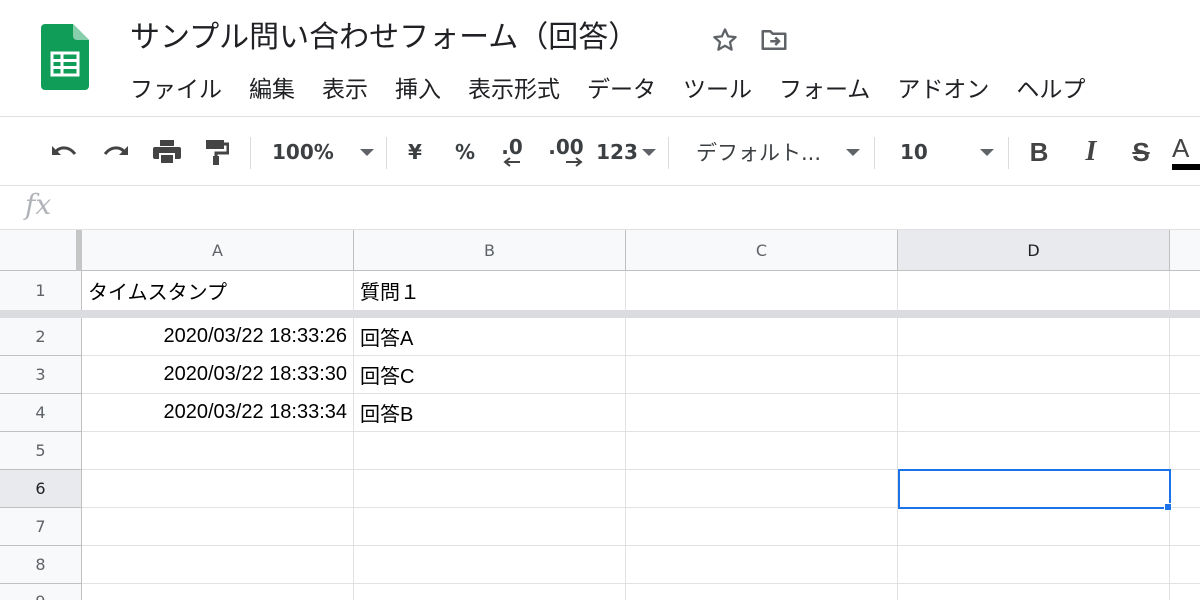  Describe the element at coordinates (41, 413) in the screenshot. I see `row-header-4: 4` at that location.